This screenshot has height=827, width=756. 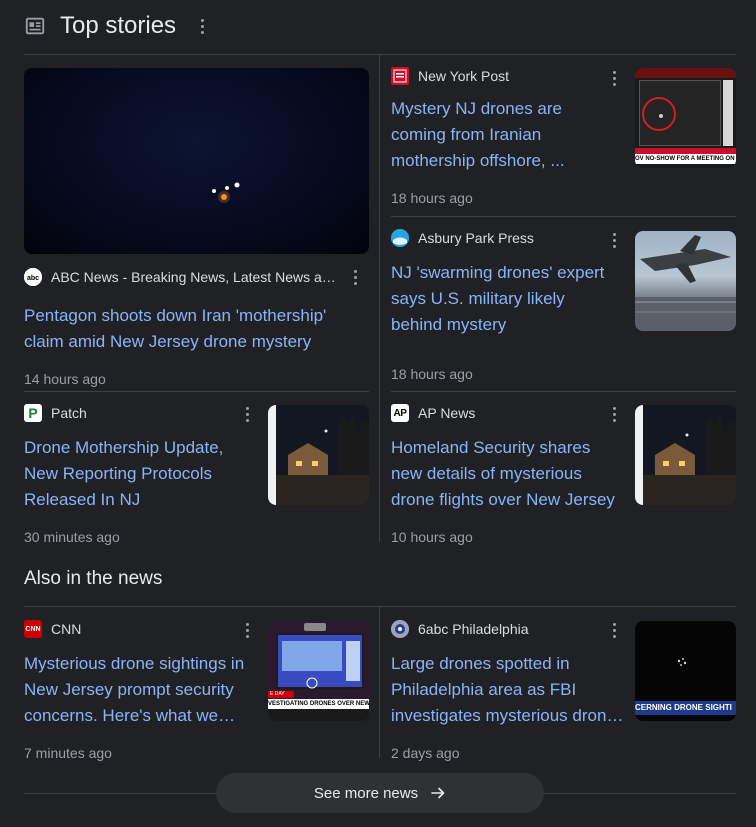 I want to click on drone-lights-image, so click(x=226, y=192).